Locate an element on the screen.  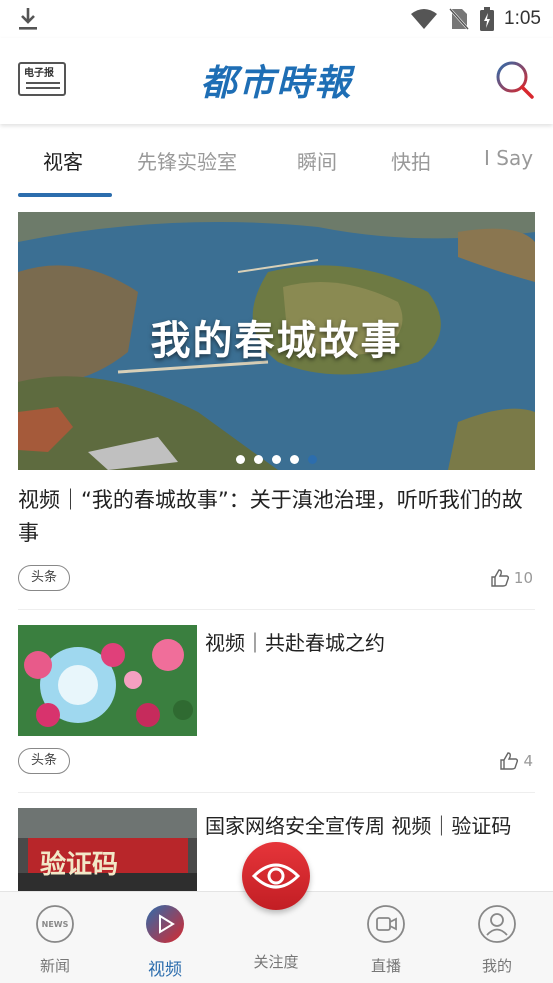
news-icon: NEWS is located at coordinates (55, 924).